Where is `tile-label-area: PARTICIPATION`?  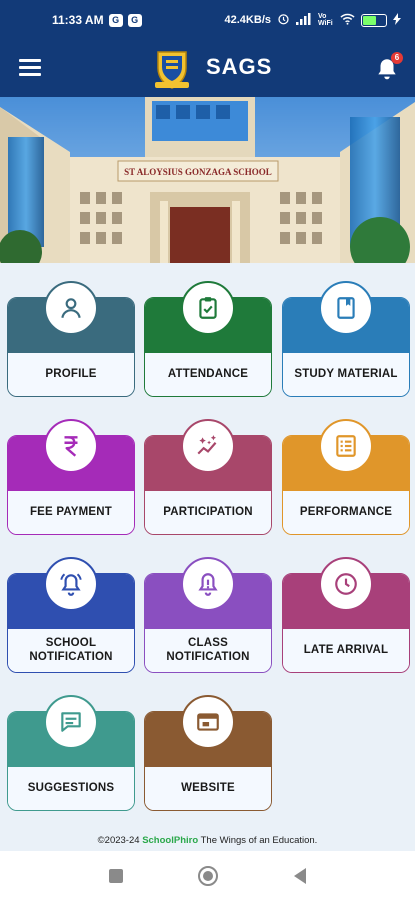 tile-label-area: PARTICIPATION is located at coordinates (208, 512).